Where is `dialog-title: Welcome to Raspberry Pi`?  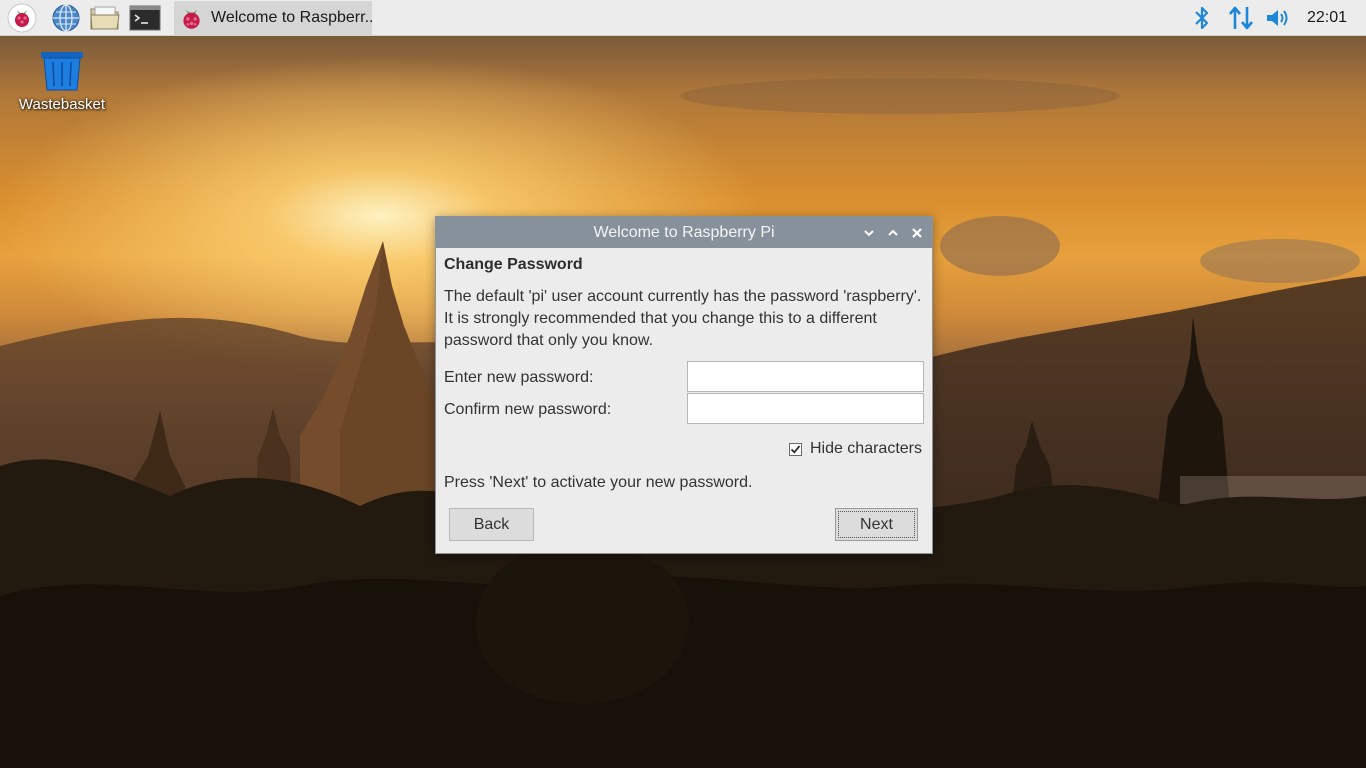
dialog-title: Welcome to Raspberry Pi is located at coordinates (684, 232).